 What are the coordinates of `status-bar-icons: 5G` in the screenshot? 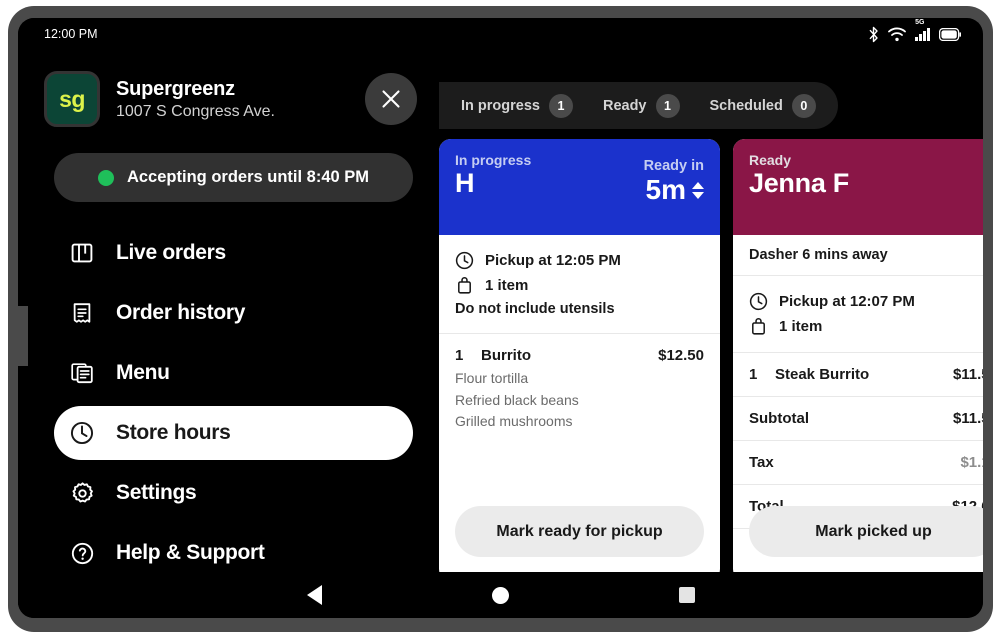 It's located at (914, 31).